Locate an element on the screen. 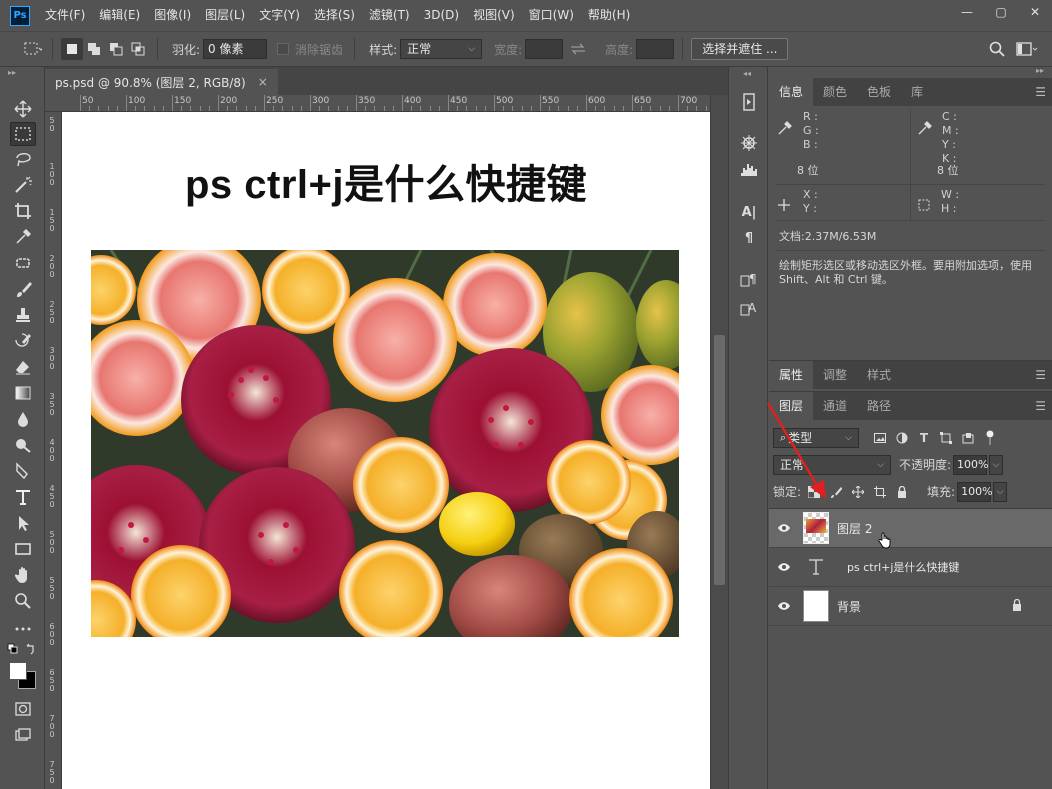 The image size is (1052, 789). menu-item: 3D(D) is located at coordinates (441, 15).